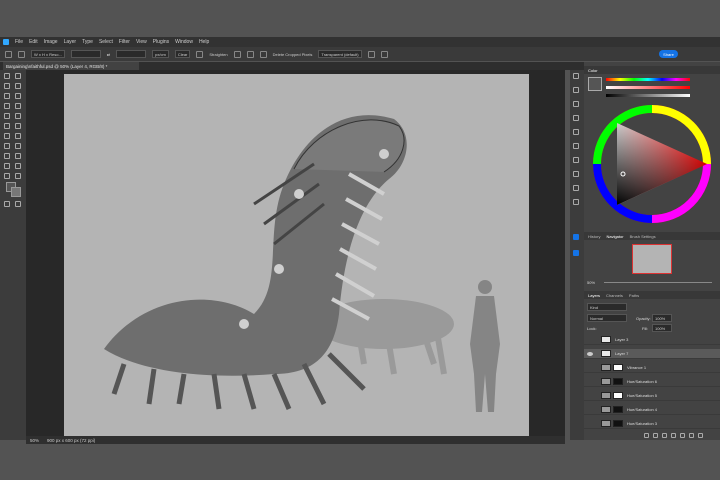 This screenshot has width=720, height=480. I want to click on menu-filter: Filter, so click(124, 42).